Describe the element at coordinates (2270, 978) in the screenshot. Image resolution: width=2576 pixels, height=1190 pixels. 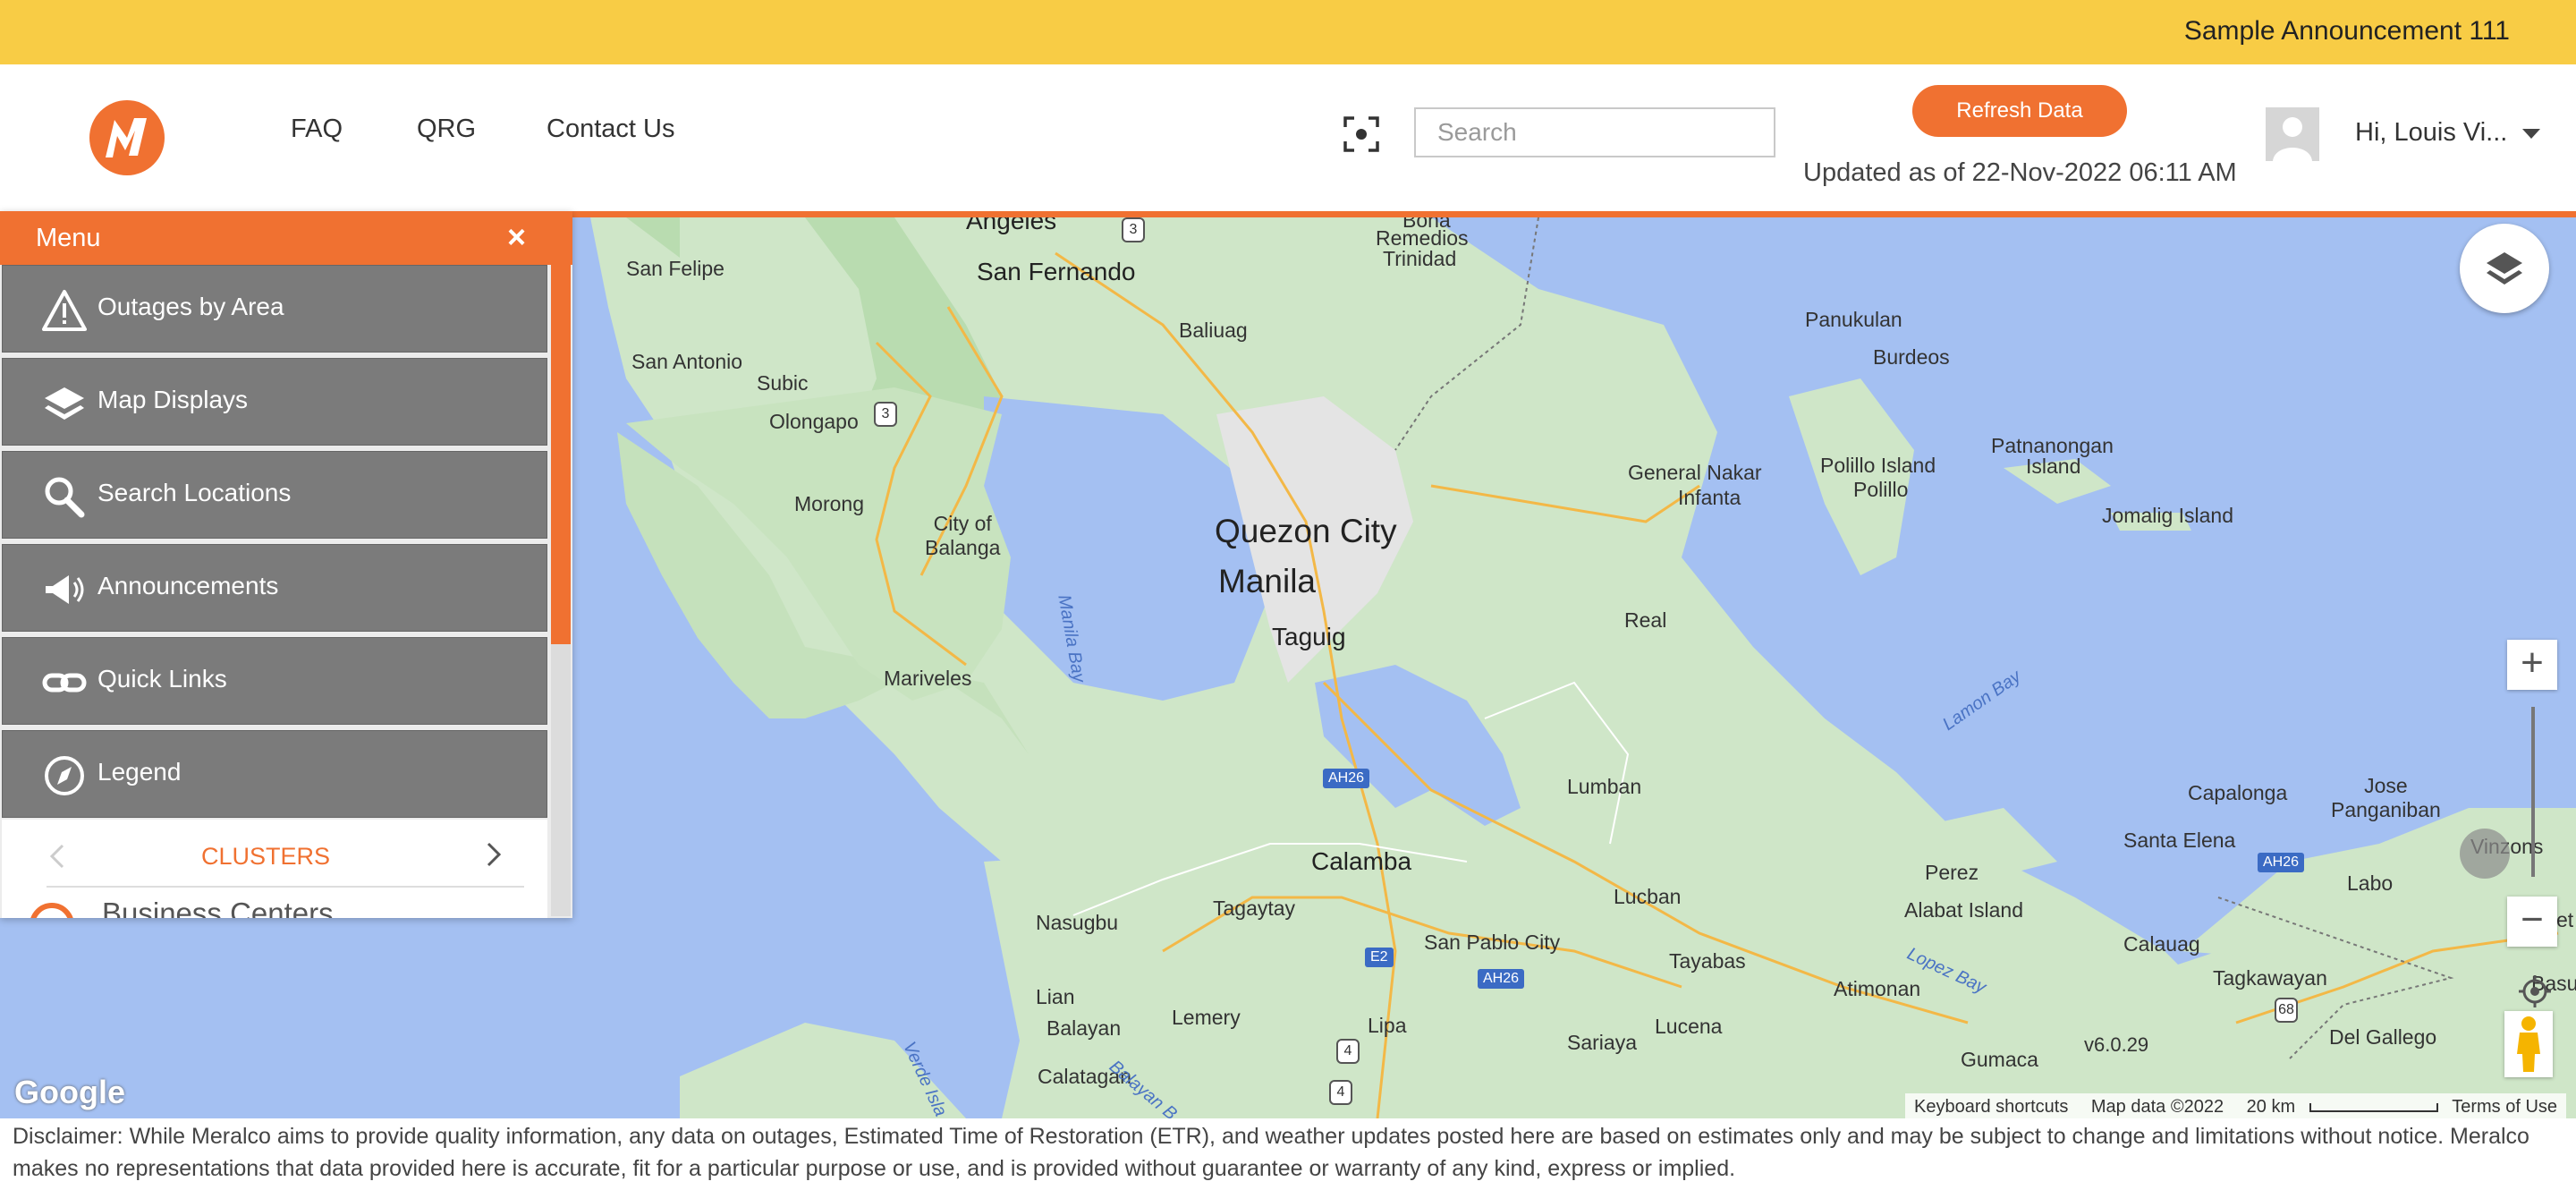
I see `place-tagkawayan: Tagkawayan` at that location.